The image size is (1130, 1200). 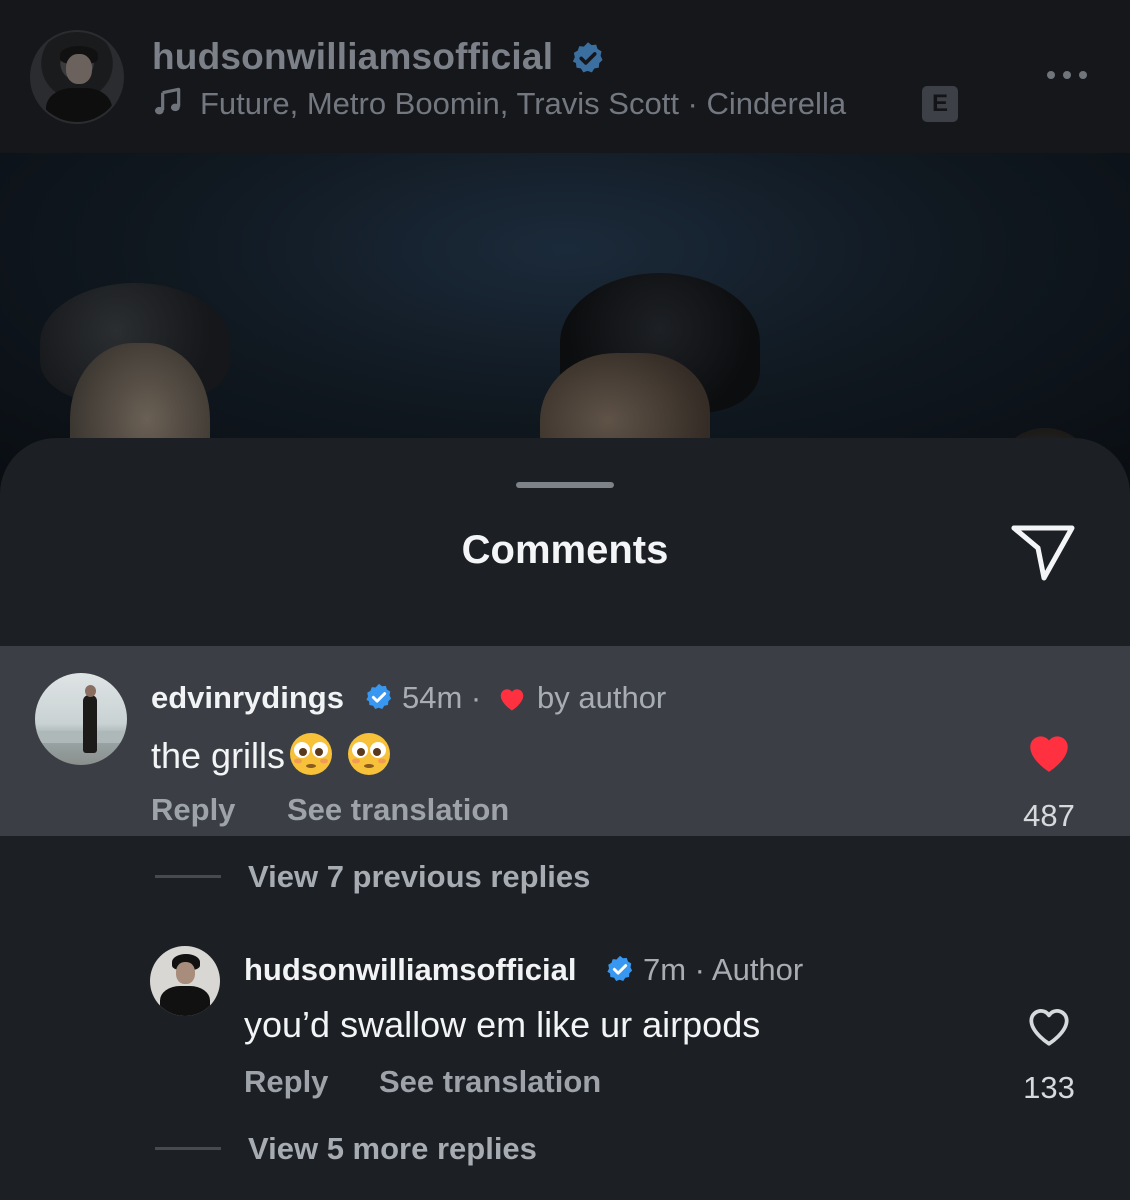 I want to click on liked-by-author-label: by author, so click(x=602, y=697).